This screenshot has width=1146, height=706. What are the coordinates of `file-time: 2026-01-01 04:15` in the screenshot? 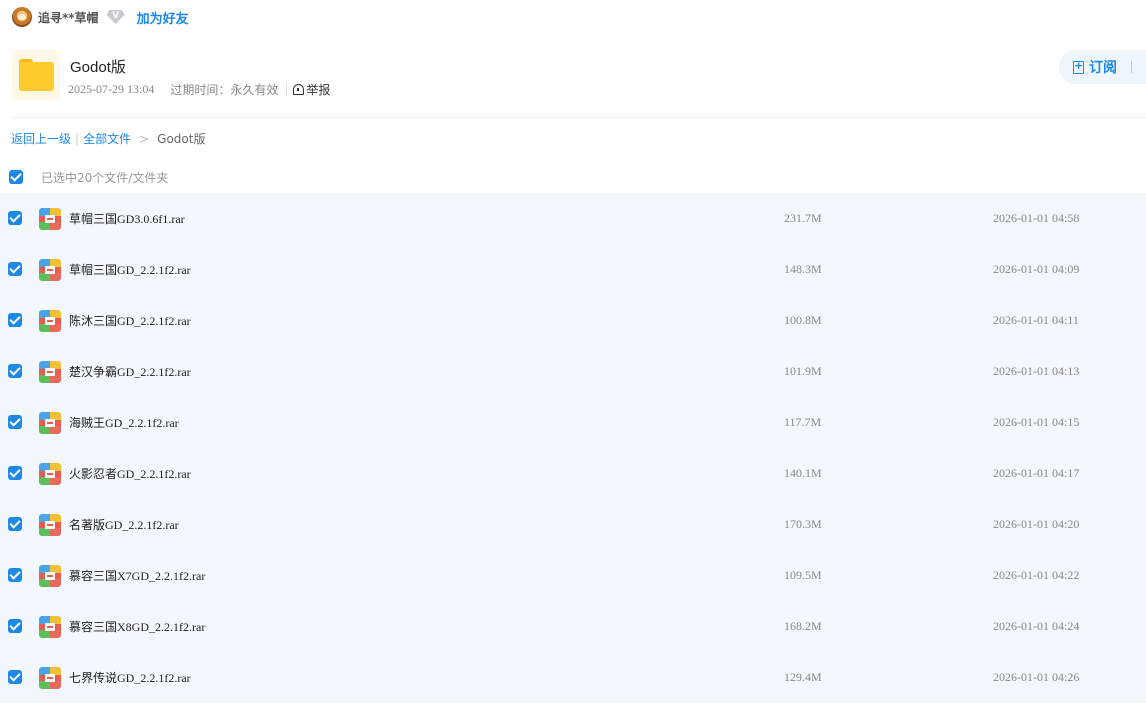 It's located at (1036, 422).